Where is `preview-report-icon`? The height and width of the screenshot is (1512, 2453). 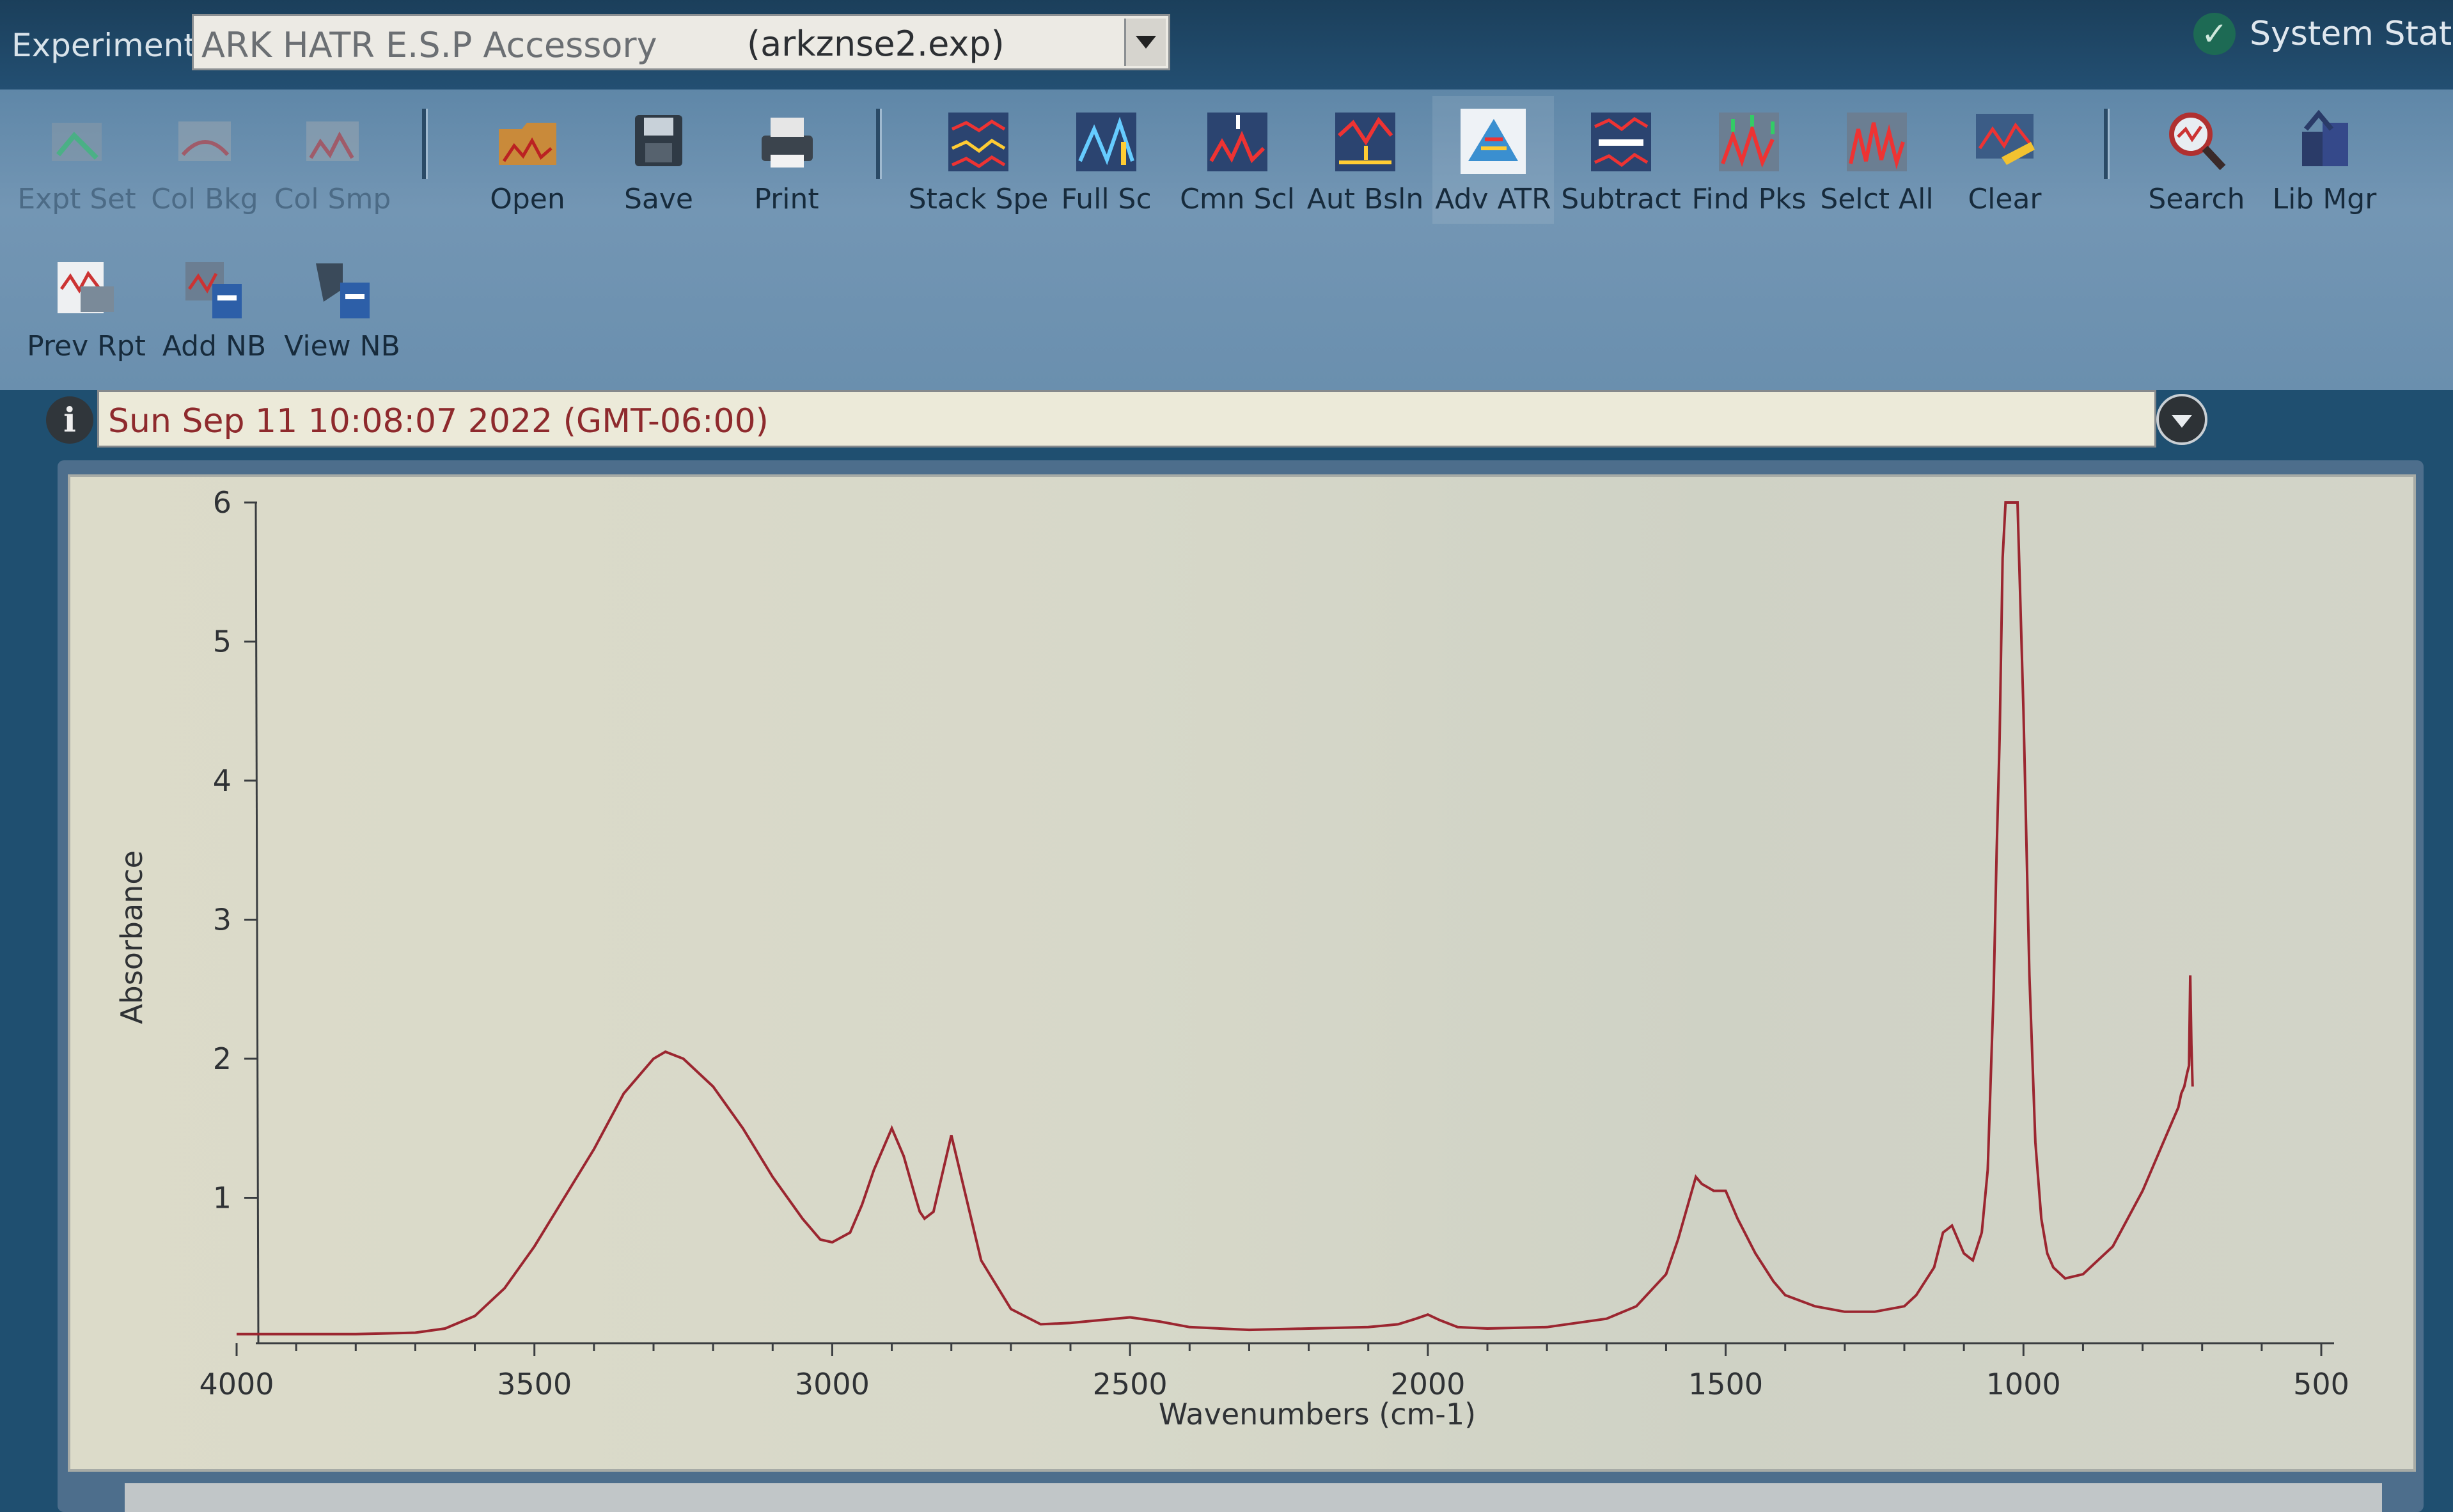
preview-report-icon is located at coordinates (86, 288).